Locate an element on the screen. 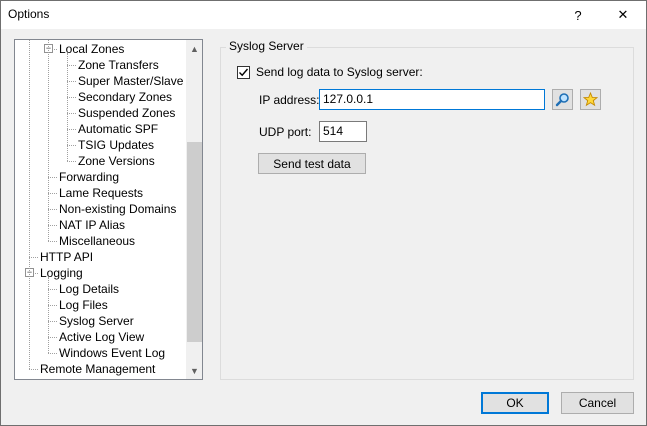 The image size is (647, 426). magnifier-icon is located at coordinates (562, 100).